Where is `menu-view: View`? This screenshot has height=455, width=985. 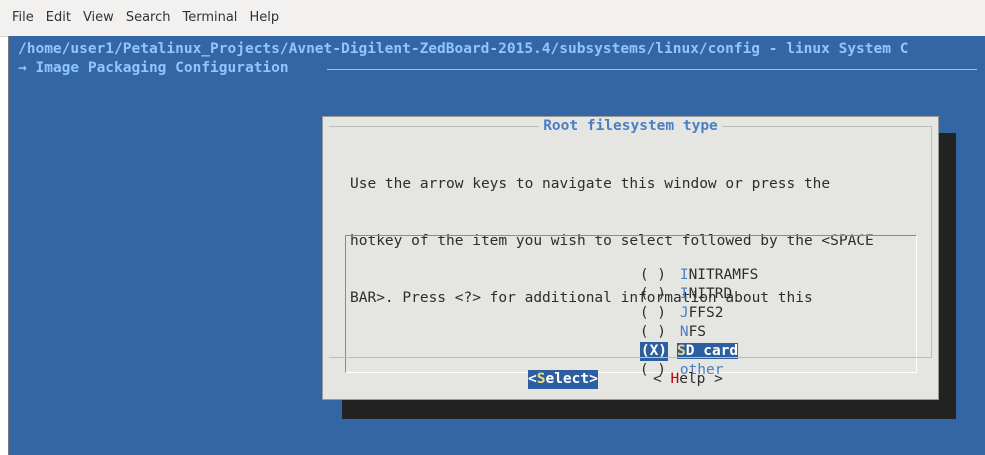
menu-view: View is located at coordinates (98, 17).